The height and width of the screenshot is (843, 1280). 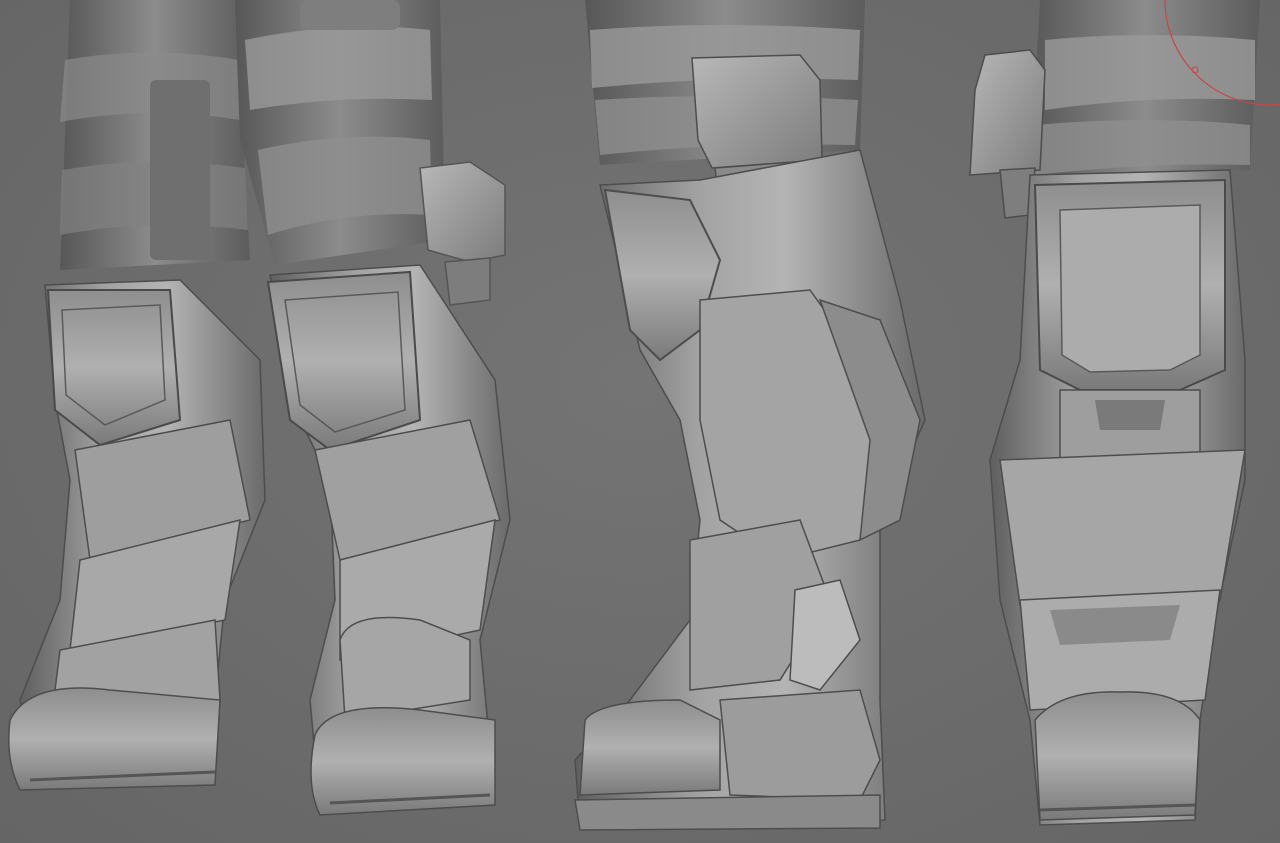 What do you see at coordinates (340, 132) in the screenshot?
I see `right-thigh-padding` at bounding box center [340, 132].